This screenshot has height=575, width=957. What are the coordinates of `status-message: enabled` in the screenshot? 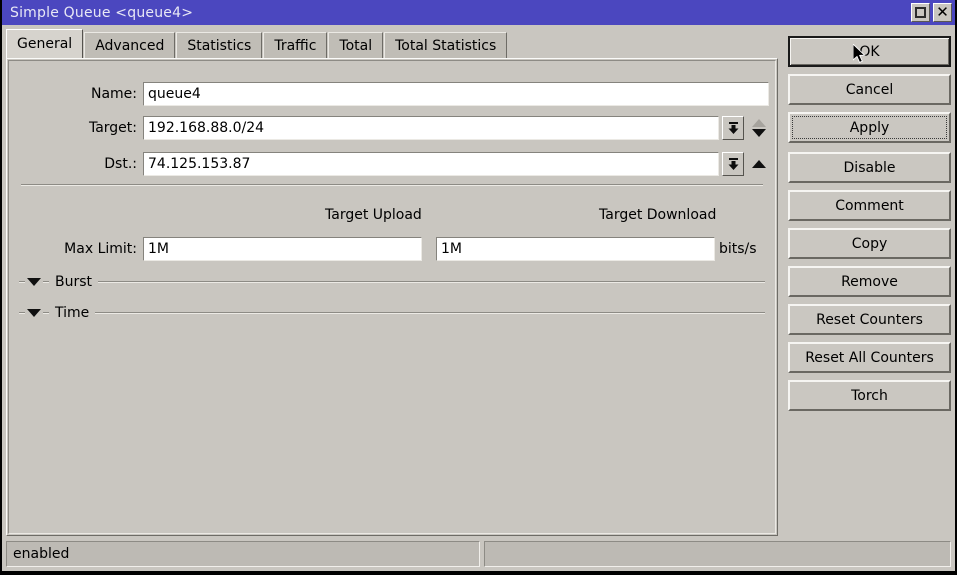 It's located at (243, 554).